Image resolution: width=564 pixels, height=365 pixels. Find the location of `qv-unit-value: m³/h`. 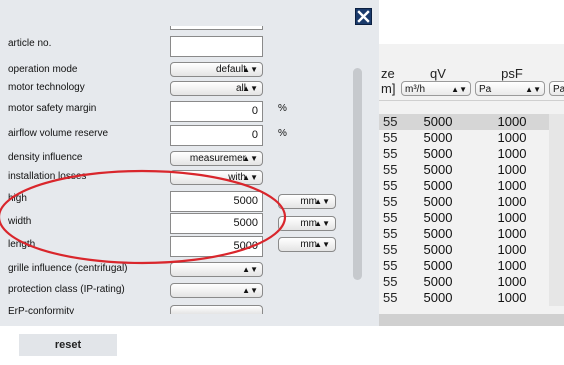

qv-unit-value: m³/h is located at coordinates (415, 89).